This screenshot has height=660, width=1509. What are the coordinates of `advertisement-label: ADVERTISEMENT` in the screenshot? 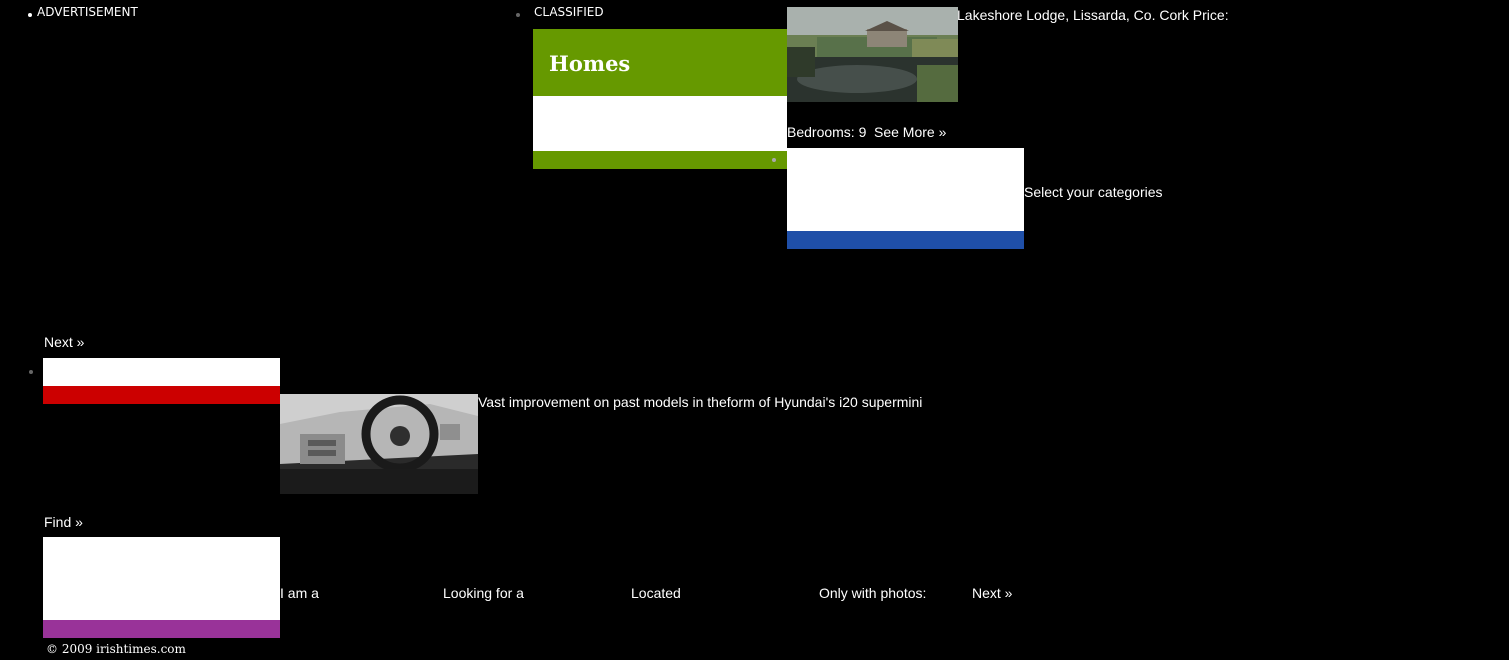 It's located at (87, 12).